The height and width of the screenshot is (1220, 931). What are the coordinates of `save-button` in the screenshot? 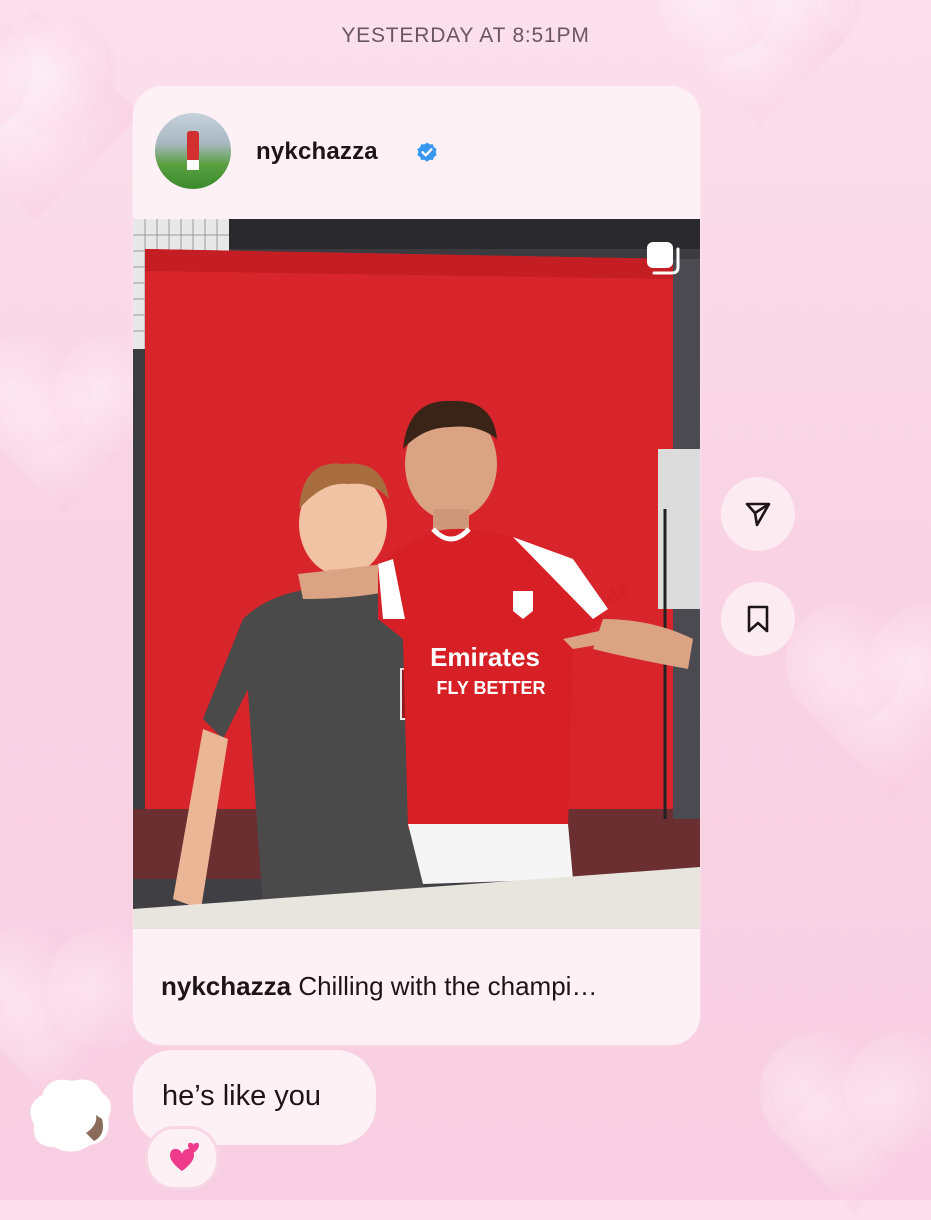 It's located at (758, 619).